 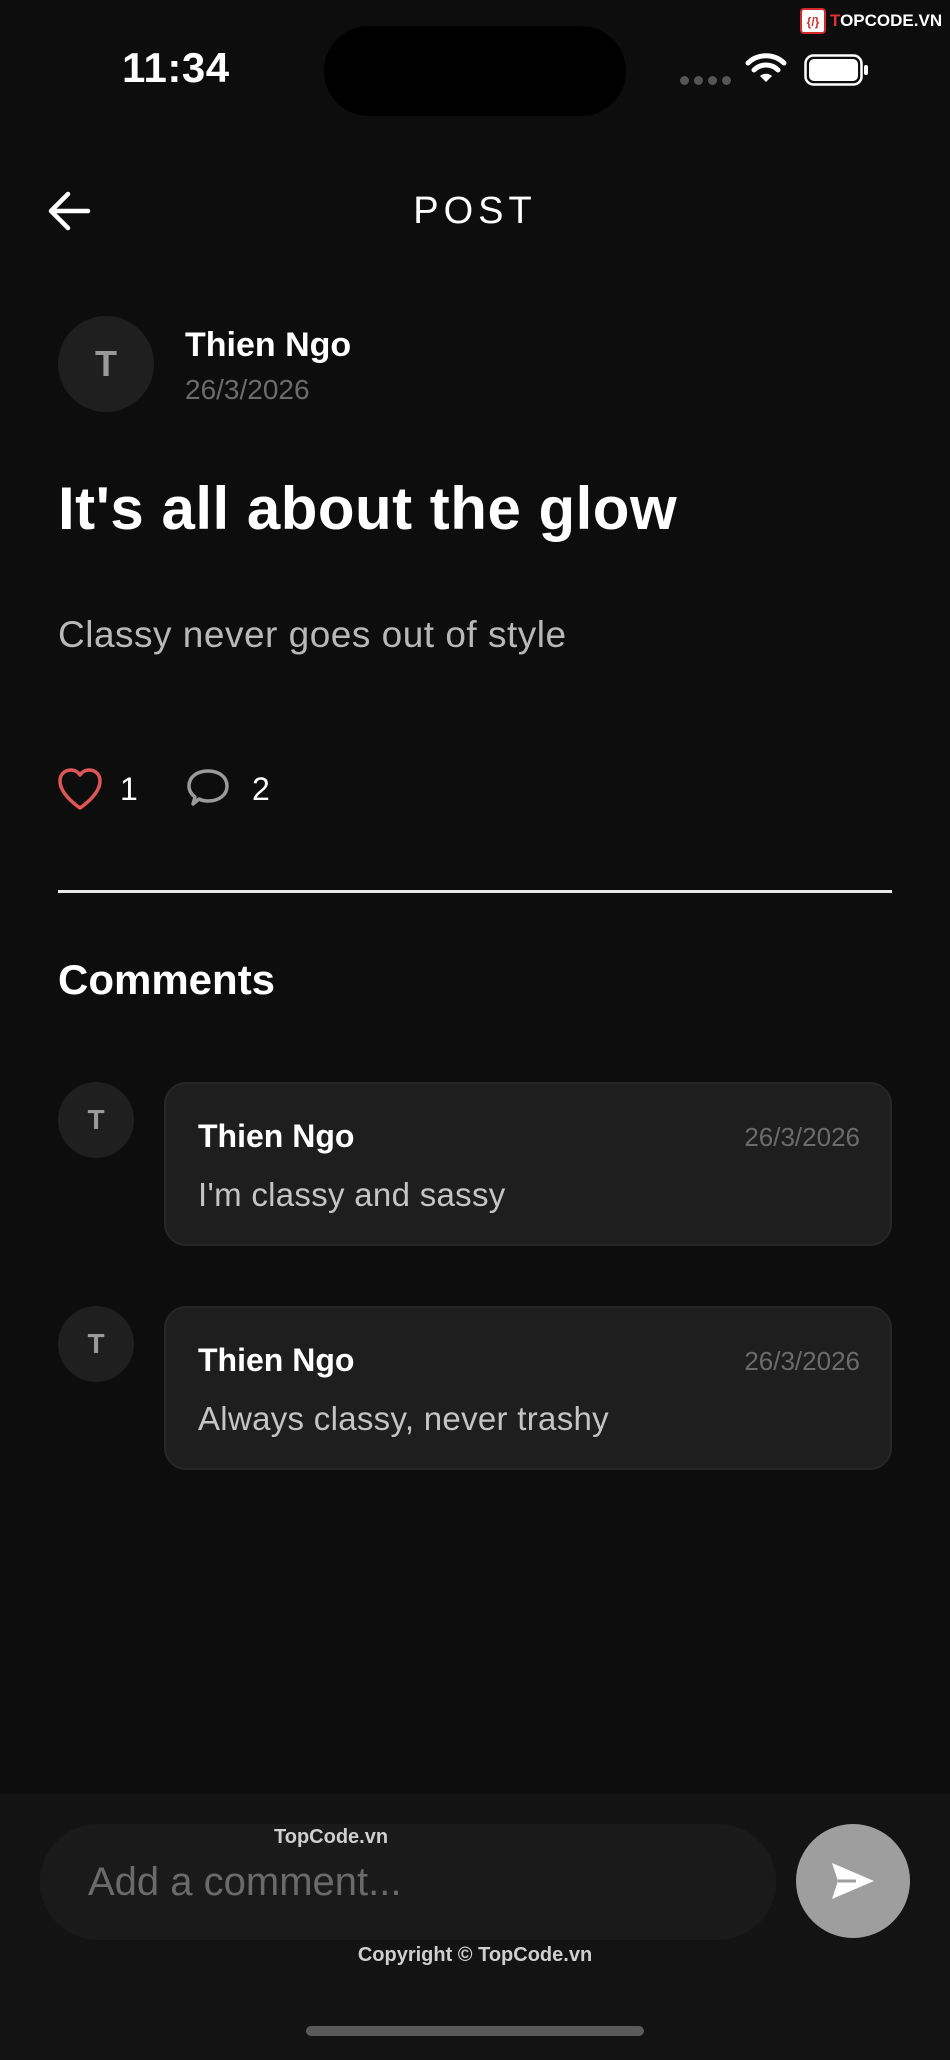 What do you see at coordinates (268, 345) in the screenshot?
I see `author-name: Thien Ngo` at bounding box center [268, 345].